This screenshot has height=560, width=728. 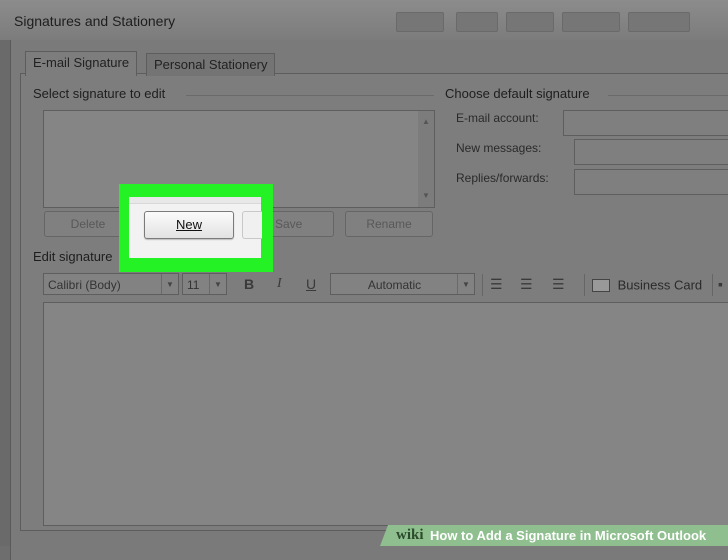 What do you see at coordinates (211, 64) in the screenshot?
I see `tab-personal-stationery: Personal Stationery` at bounding box center [211, 64].